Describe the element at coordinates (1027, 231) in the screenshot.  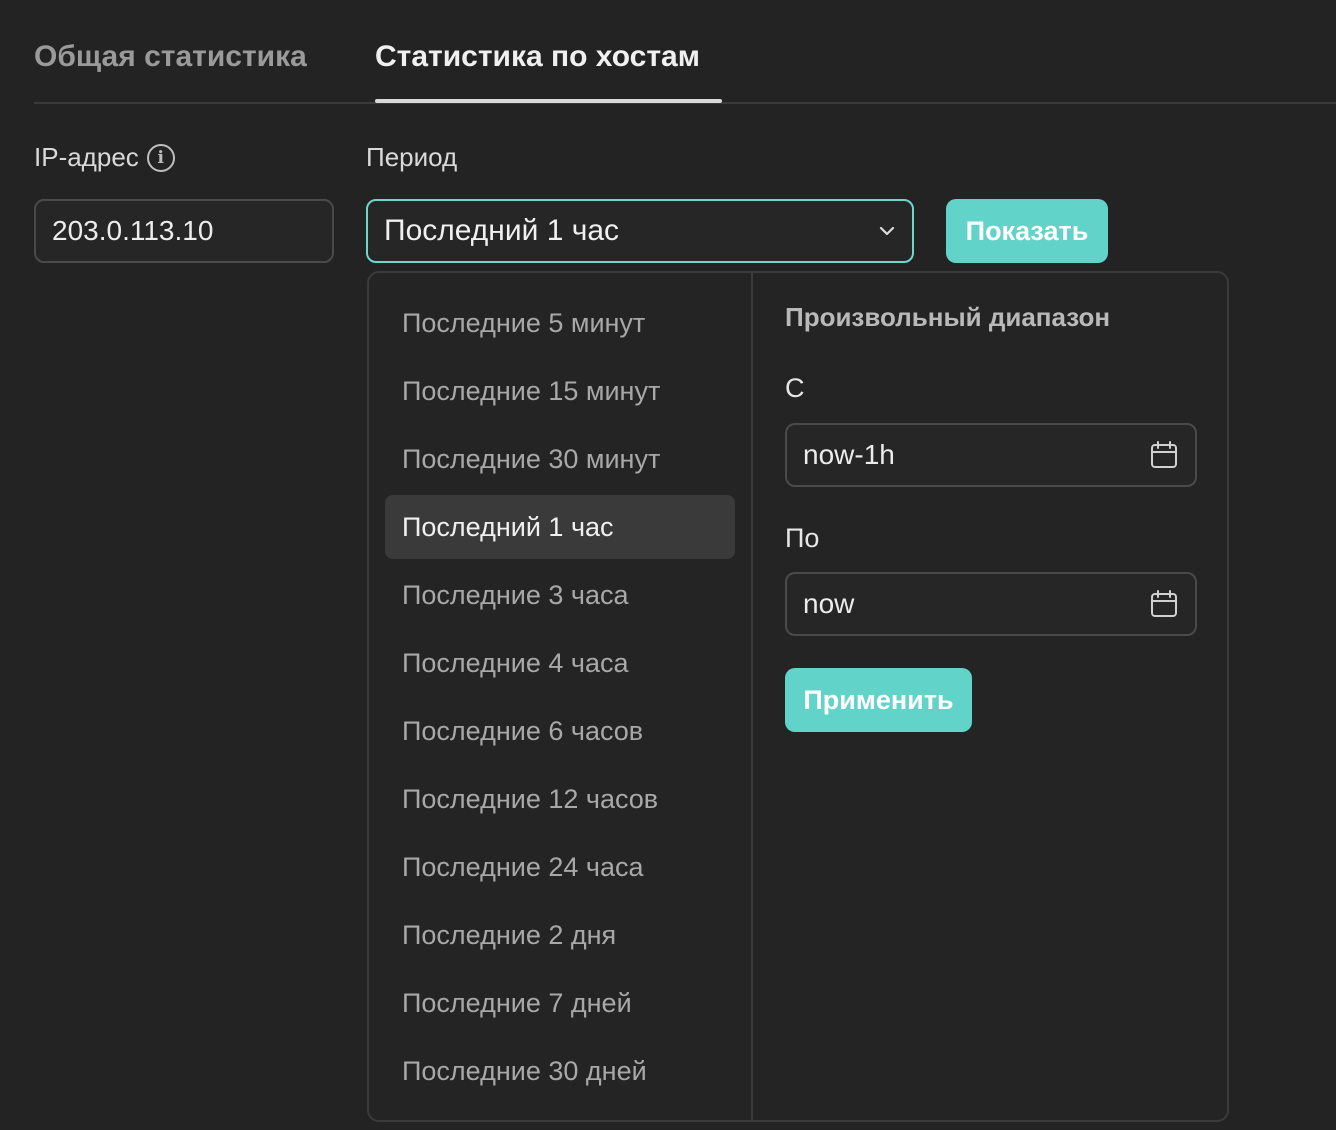
I see `show-button: Показать` at that location.